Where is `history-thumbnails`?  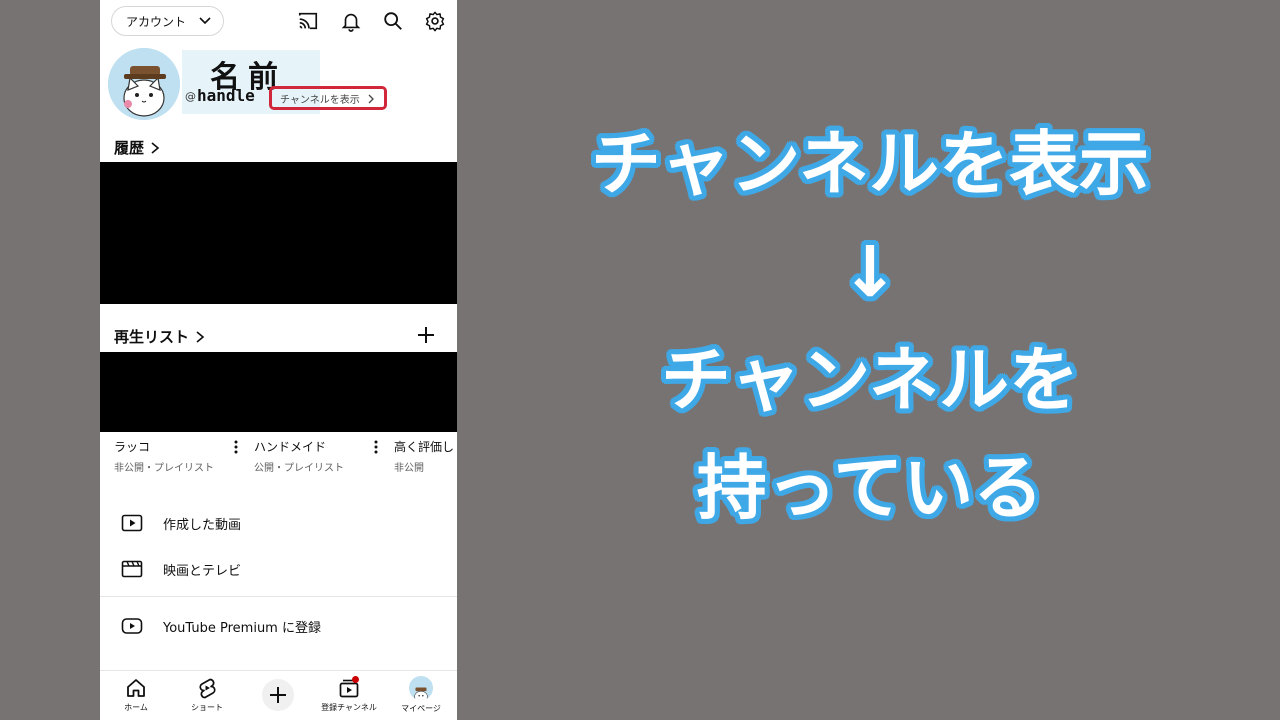 history-thumbnails is located at coordinates (278, 233).